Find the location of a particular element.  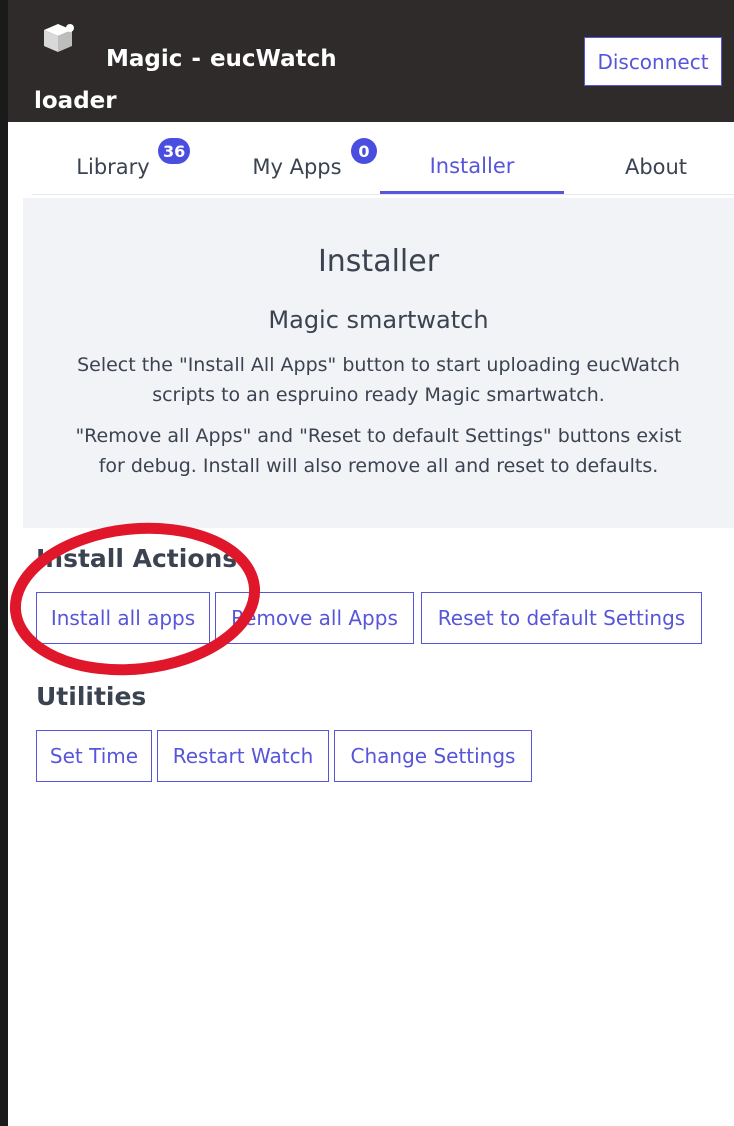

remove-all-apps-button: Remove all Apps is located at coordinates (314, 618).